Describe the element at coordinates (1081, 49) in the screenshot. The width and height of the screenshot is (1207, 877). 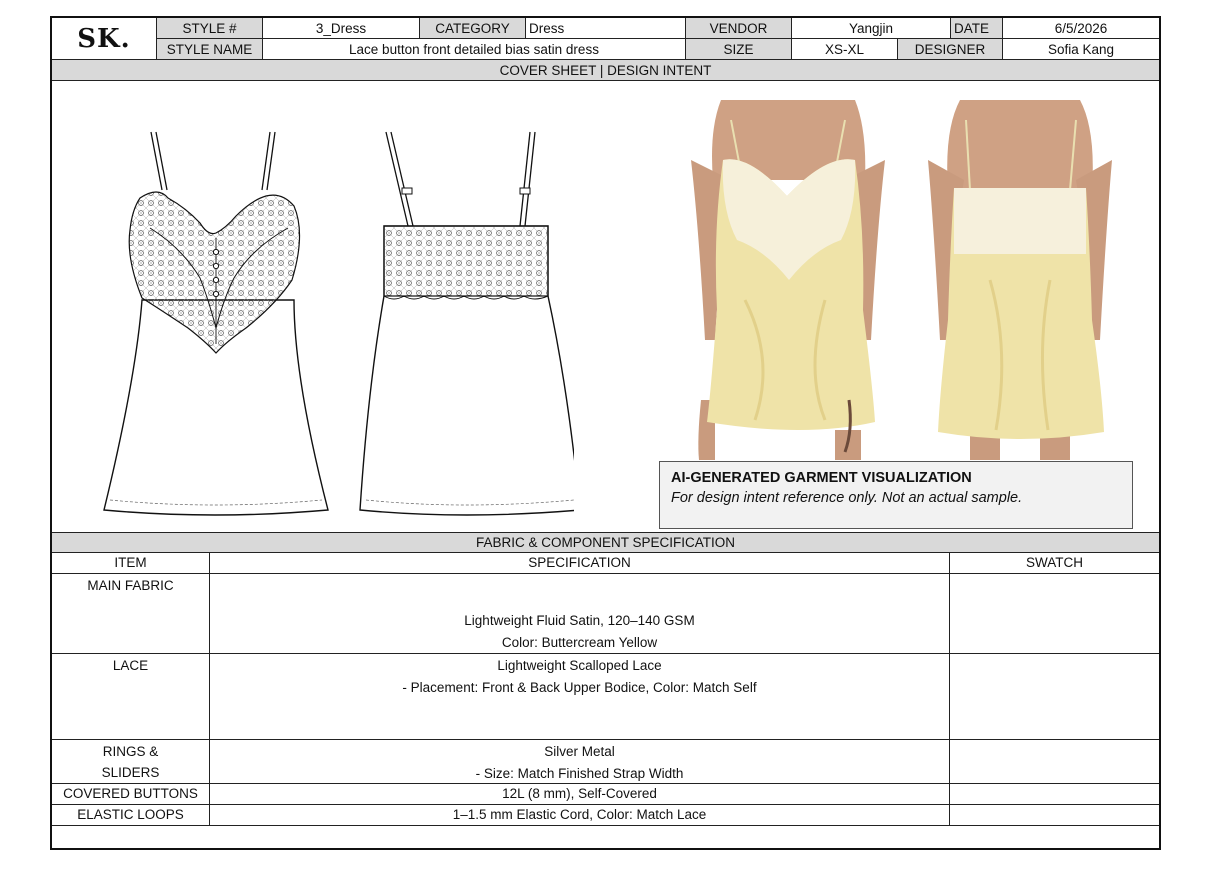
I see `designer-value: Sofia Kang` at that location.